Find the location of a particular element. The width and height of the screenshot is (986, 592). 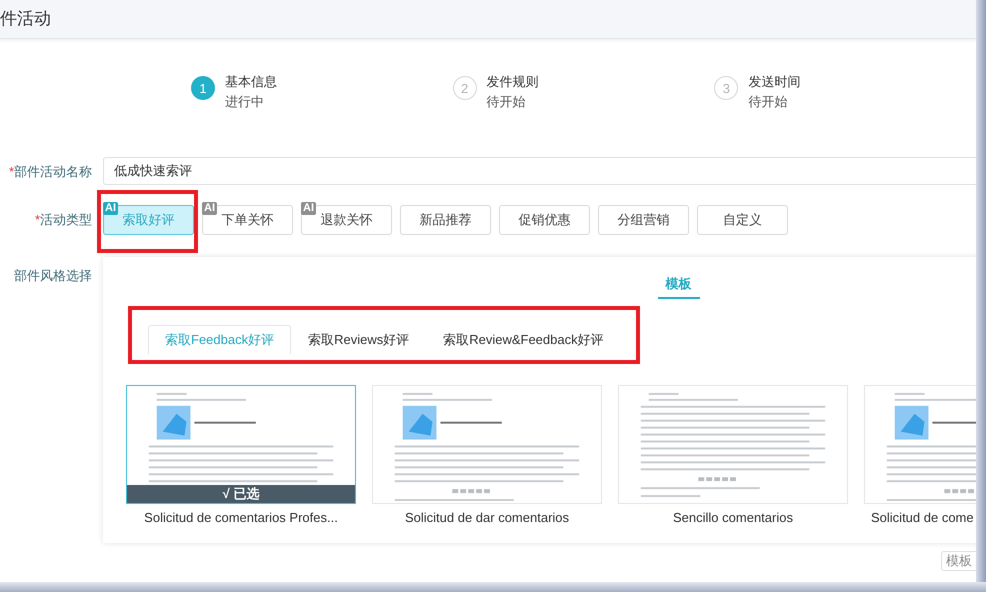

step-title: 发送时间 is located at coordinates (774, 82).